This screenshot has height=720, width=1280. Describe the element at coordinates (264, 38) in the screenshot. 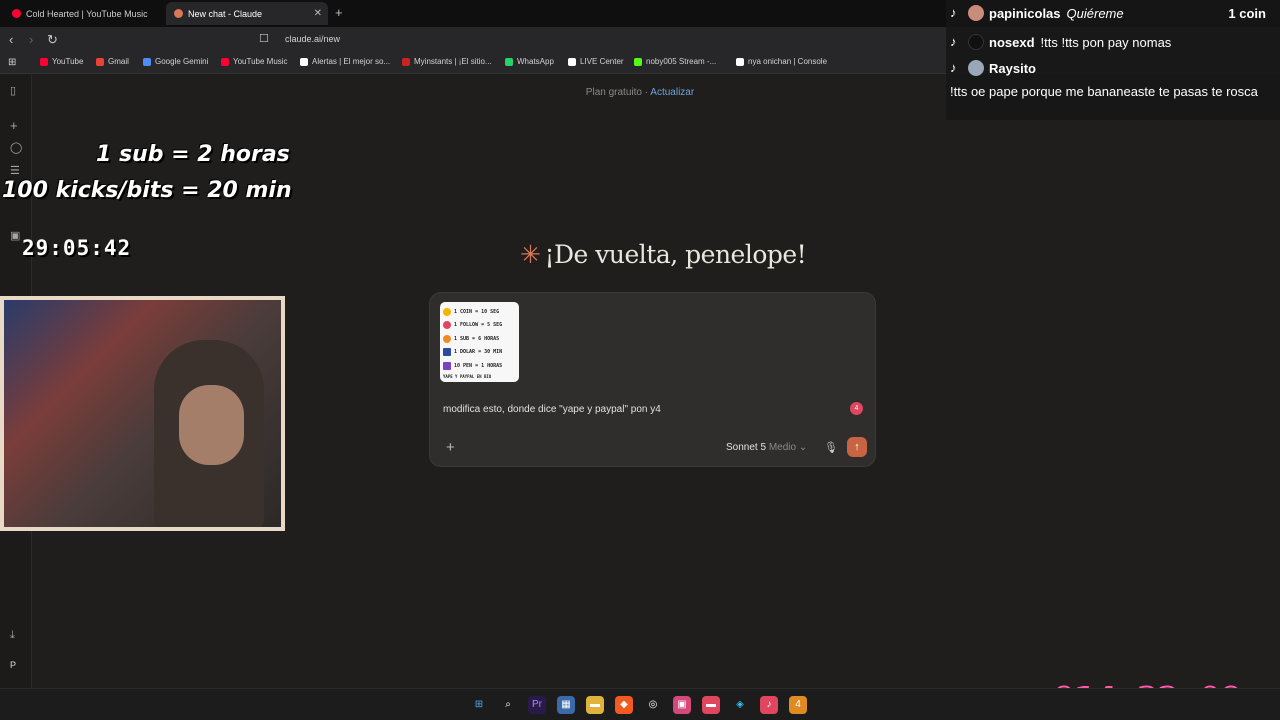

I see `bookmark-icon: ☐` at that location.